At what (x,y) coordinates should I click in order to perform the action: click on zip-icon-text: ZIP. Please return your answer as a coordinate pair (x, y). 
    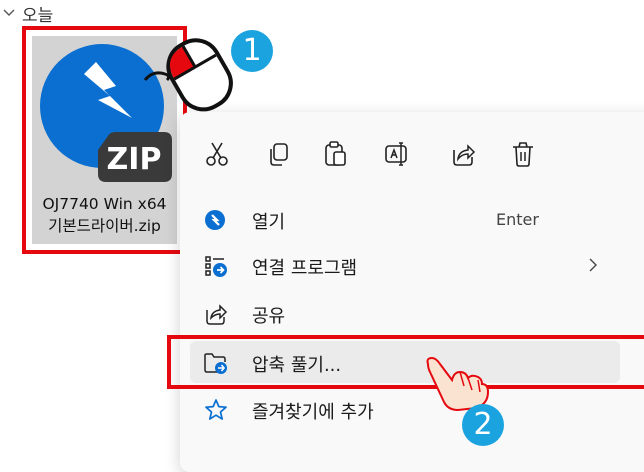
    Looking at the image, I should click on (134, 159).